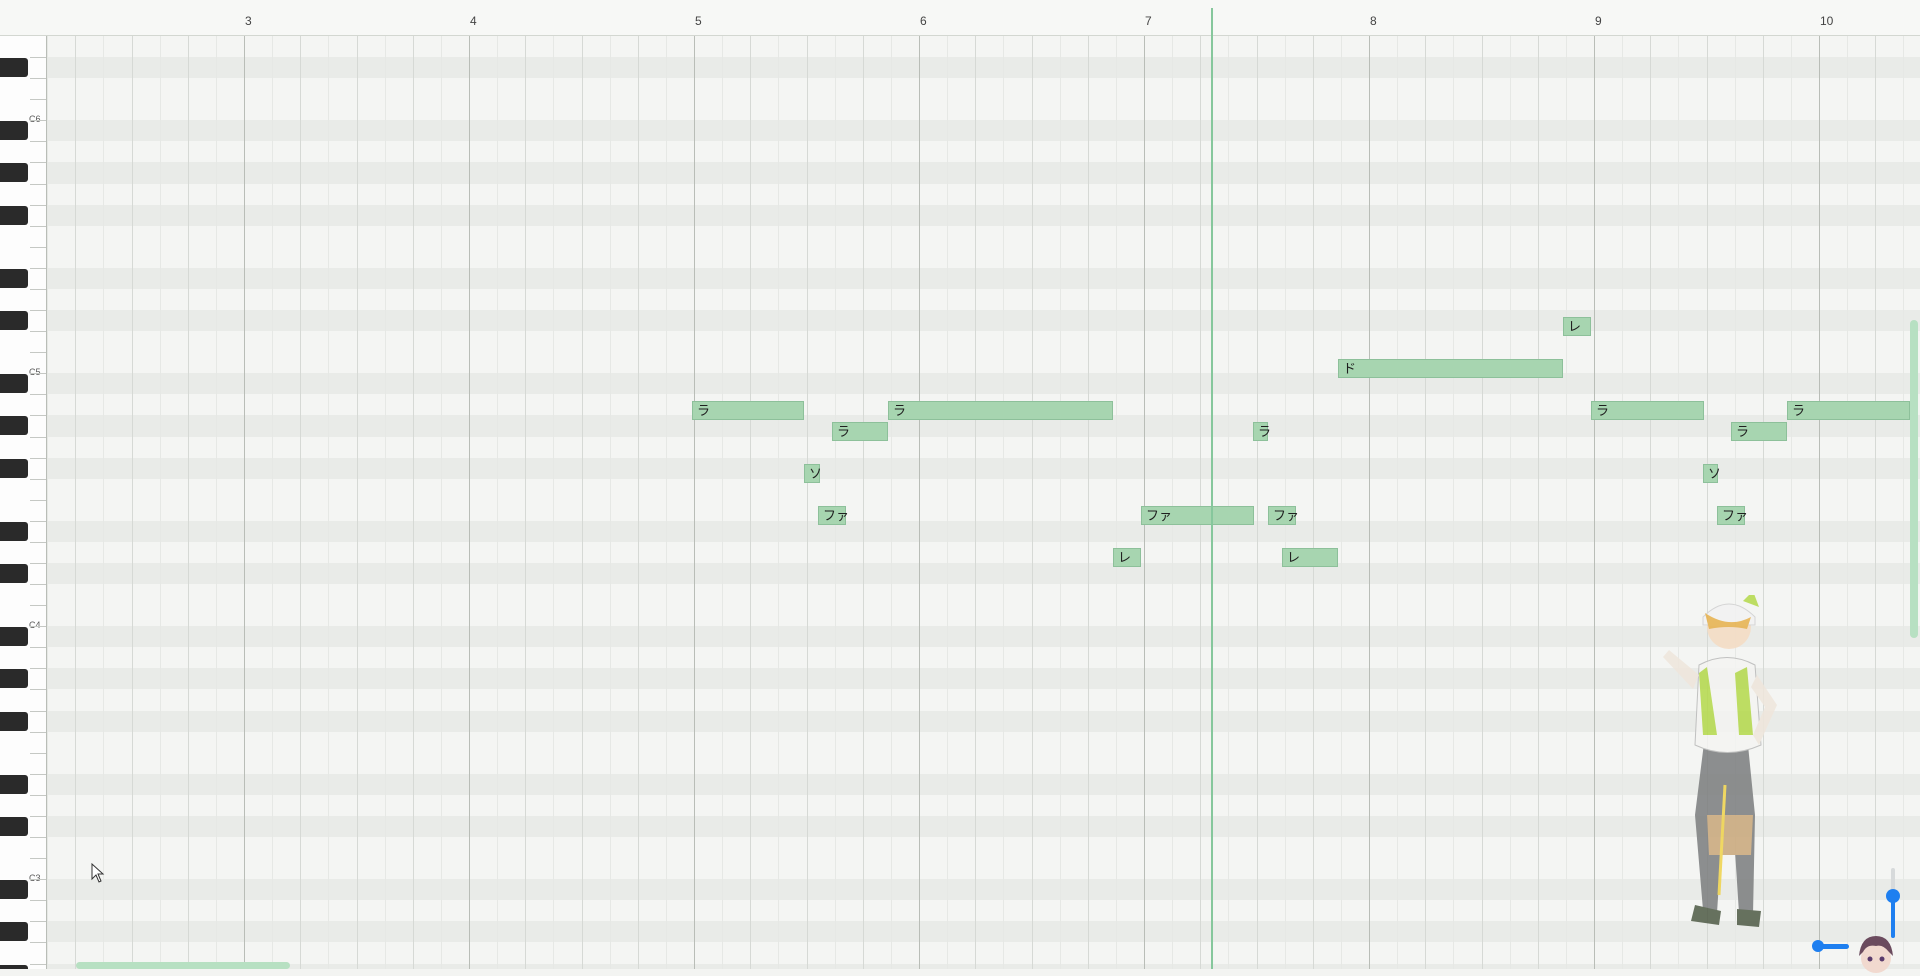  I want to click on note: ド, so click(1450, 368).